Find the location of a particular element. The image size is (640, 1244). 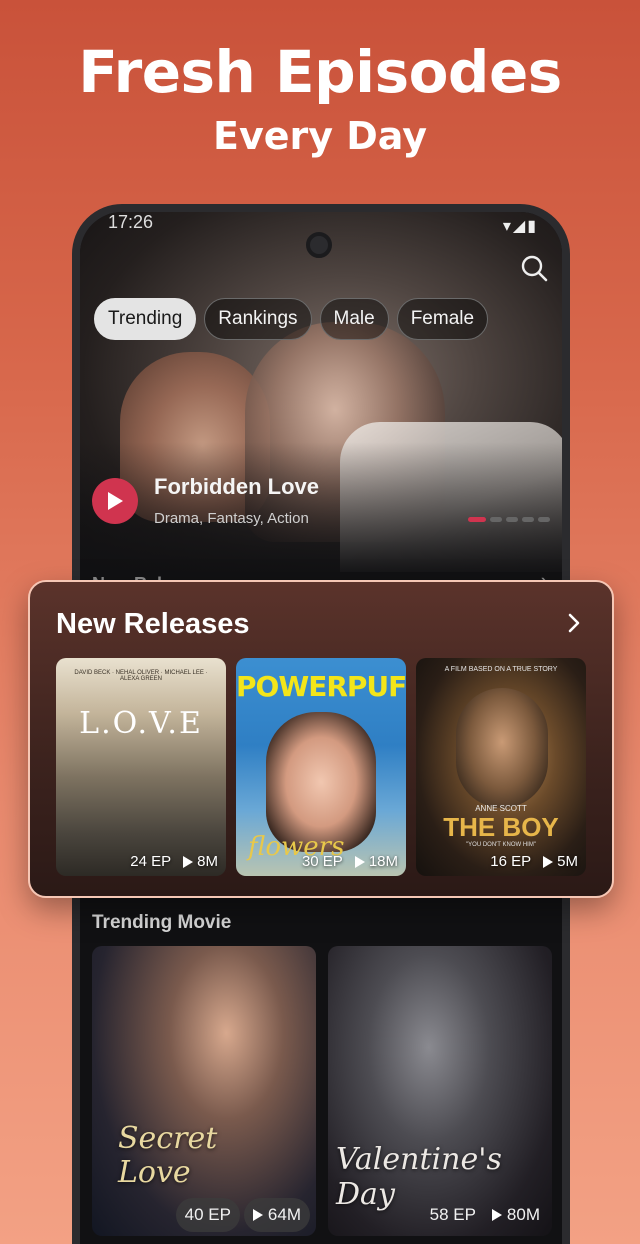

view-count: 5M is located at coordinates (560, 861).